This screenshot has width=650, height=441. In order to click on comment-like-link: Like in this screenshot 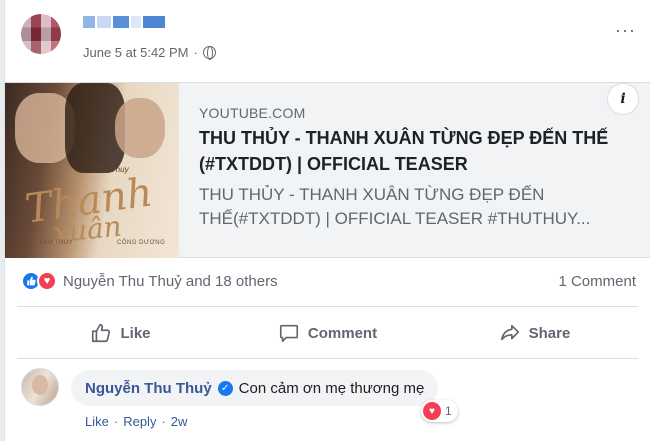, I will do `click(97, 421)`.